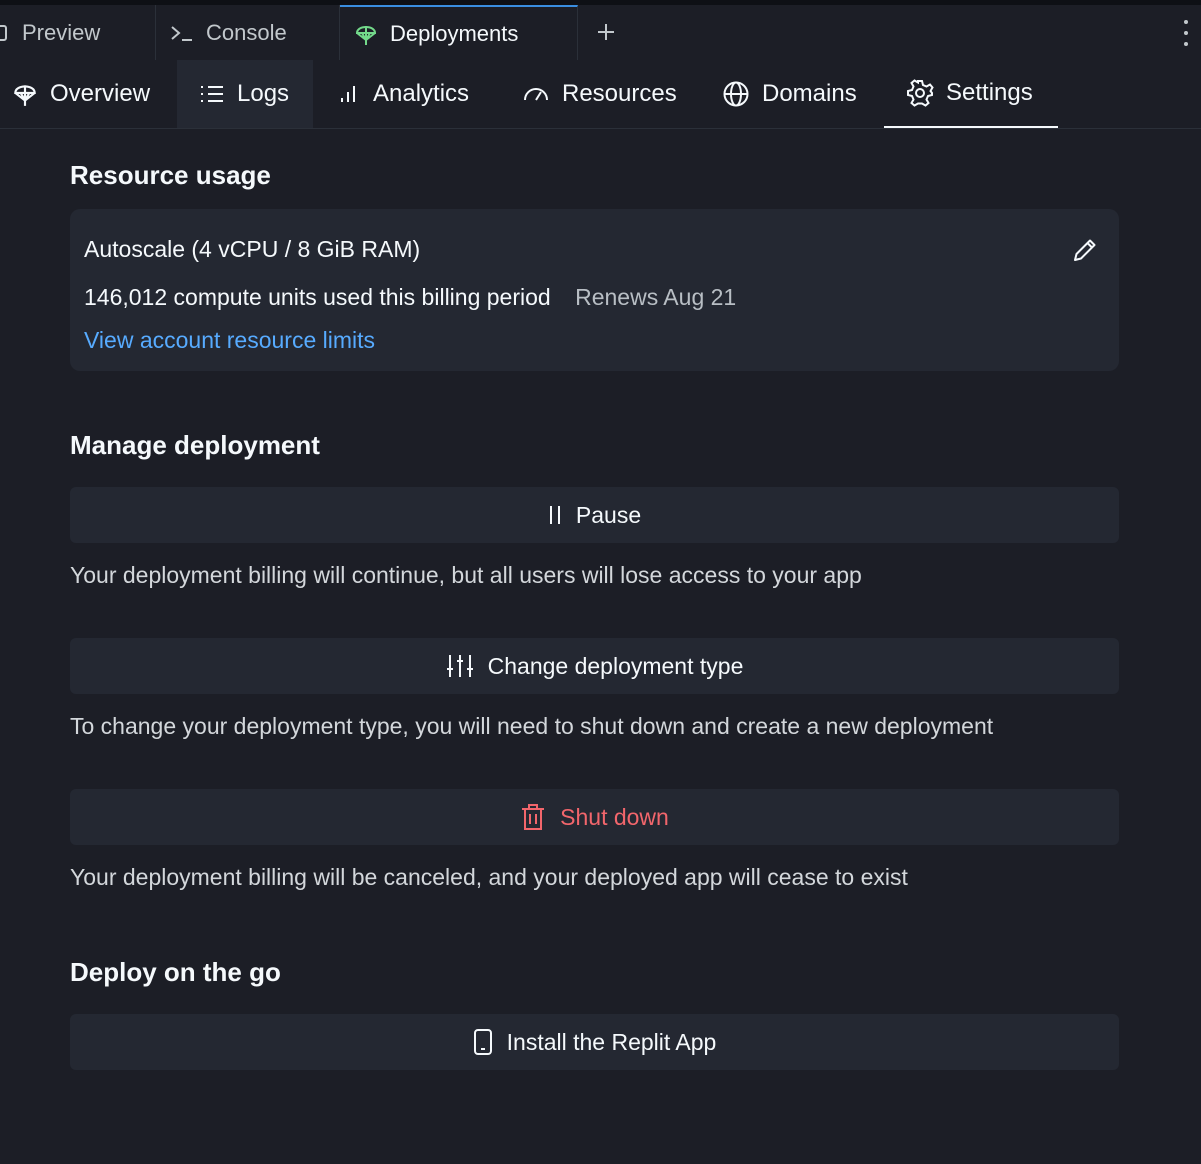 The height and width of the screenshot is (1164, 1201). What do you see at coordinates (615, 665) in the screenshot?
I see `change-deployment-type-label: Change deployment type` at bounding box center [615, 665].